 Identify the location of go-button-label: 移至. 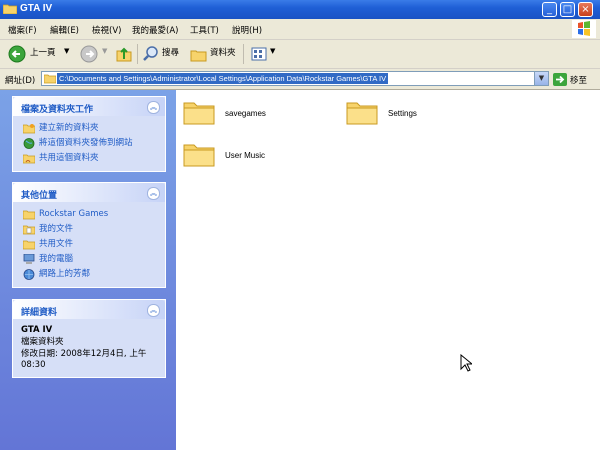
(578, 80).